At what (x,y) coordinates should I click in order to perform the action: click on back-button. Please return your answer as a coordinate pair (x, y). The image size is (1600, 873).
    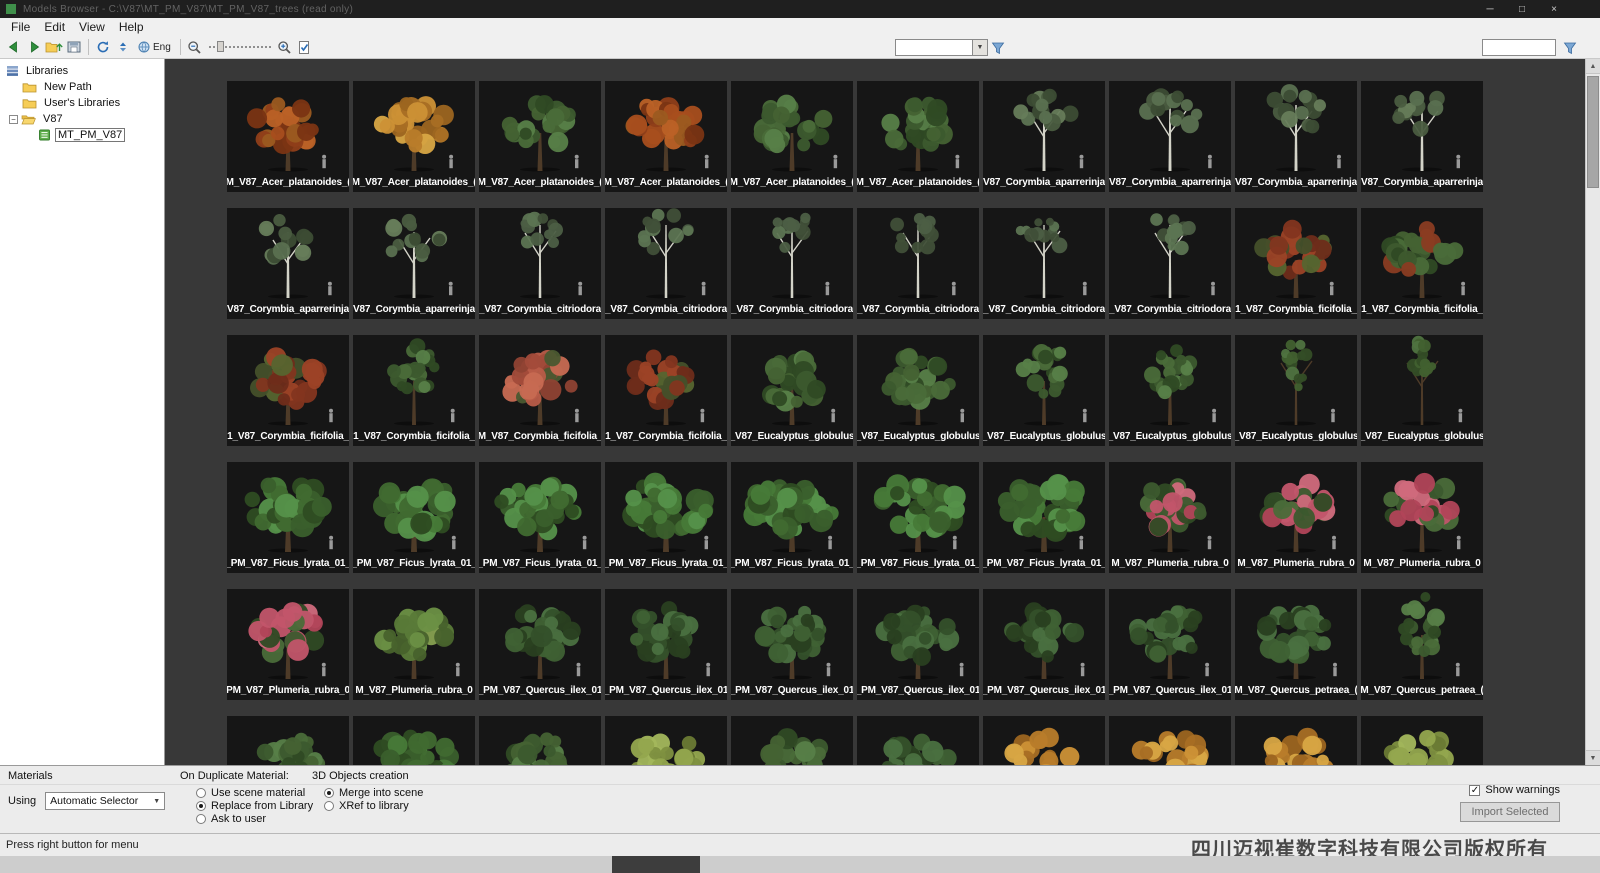
    Looking at the image, I should click on (14, 47).